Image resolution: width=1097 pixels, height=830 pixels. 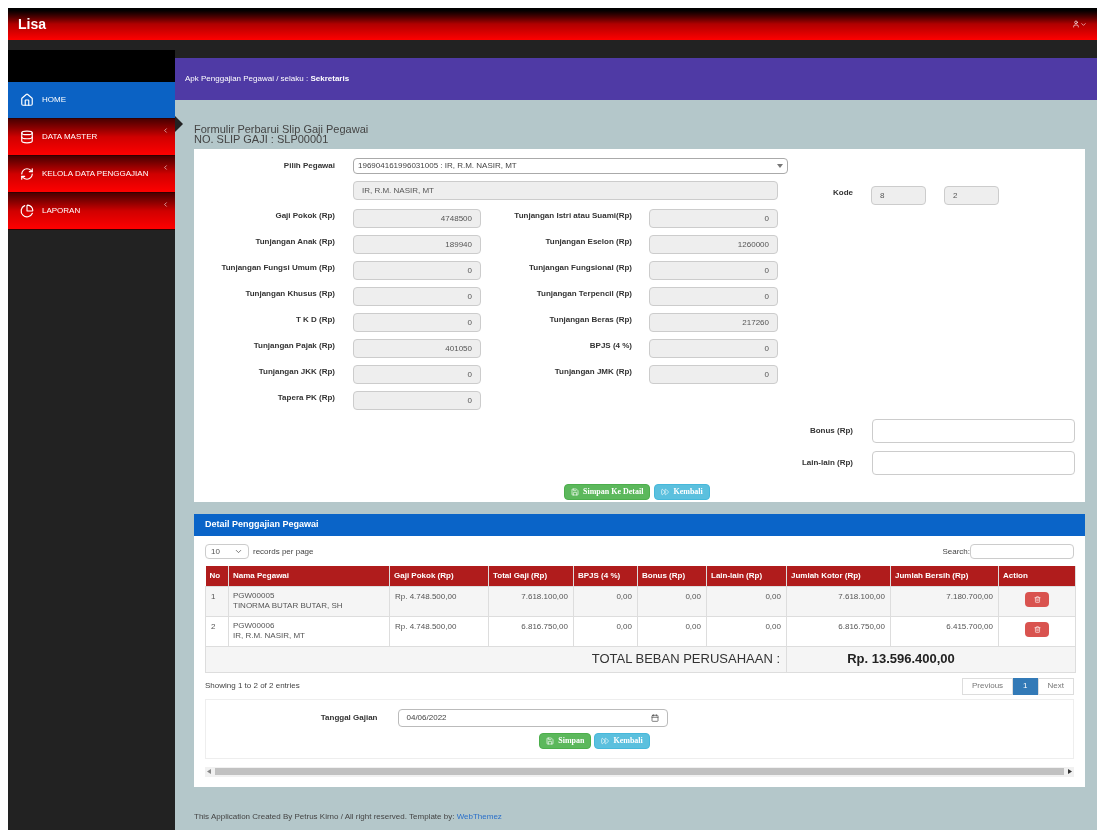 What do you see at coordinates (179, 124) in the screenshot?
I see `pointer-arrow-icon` at bounding box center [179, 124].